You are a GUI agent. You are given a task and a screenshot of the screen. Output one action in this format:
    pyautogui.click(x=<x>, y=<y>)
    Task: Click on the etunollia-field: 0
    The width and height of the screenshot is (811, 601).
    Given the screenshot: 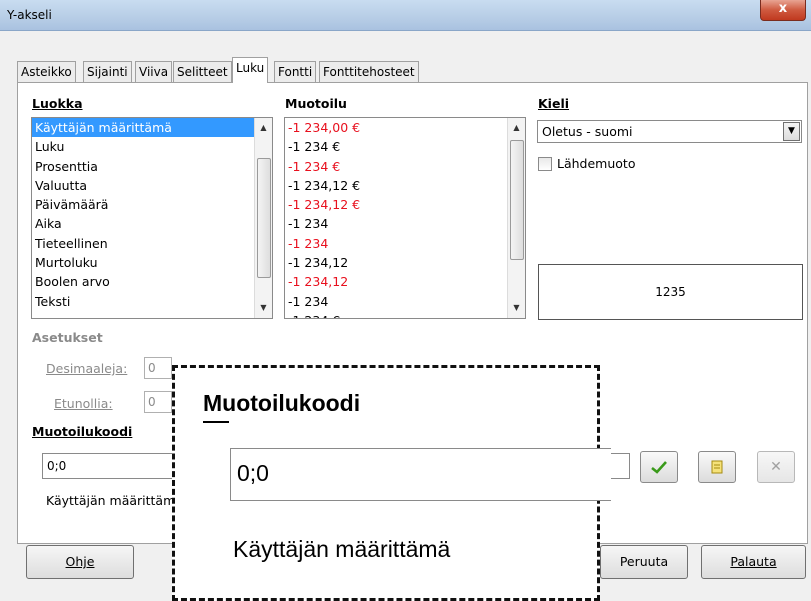 What is the action you would take?
    pyautogui.click(x=158, y=402)
    